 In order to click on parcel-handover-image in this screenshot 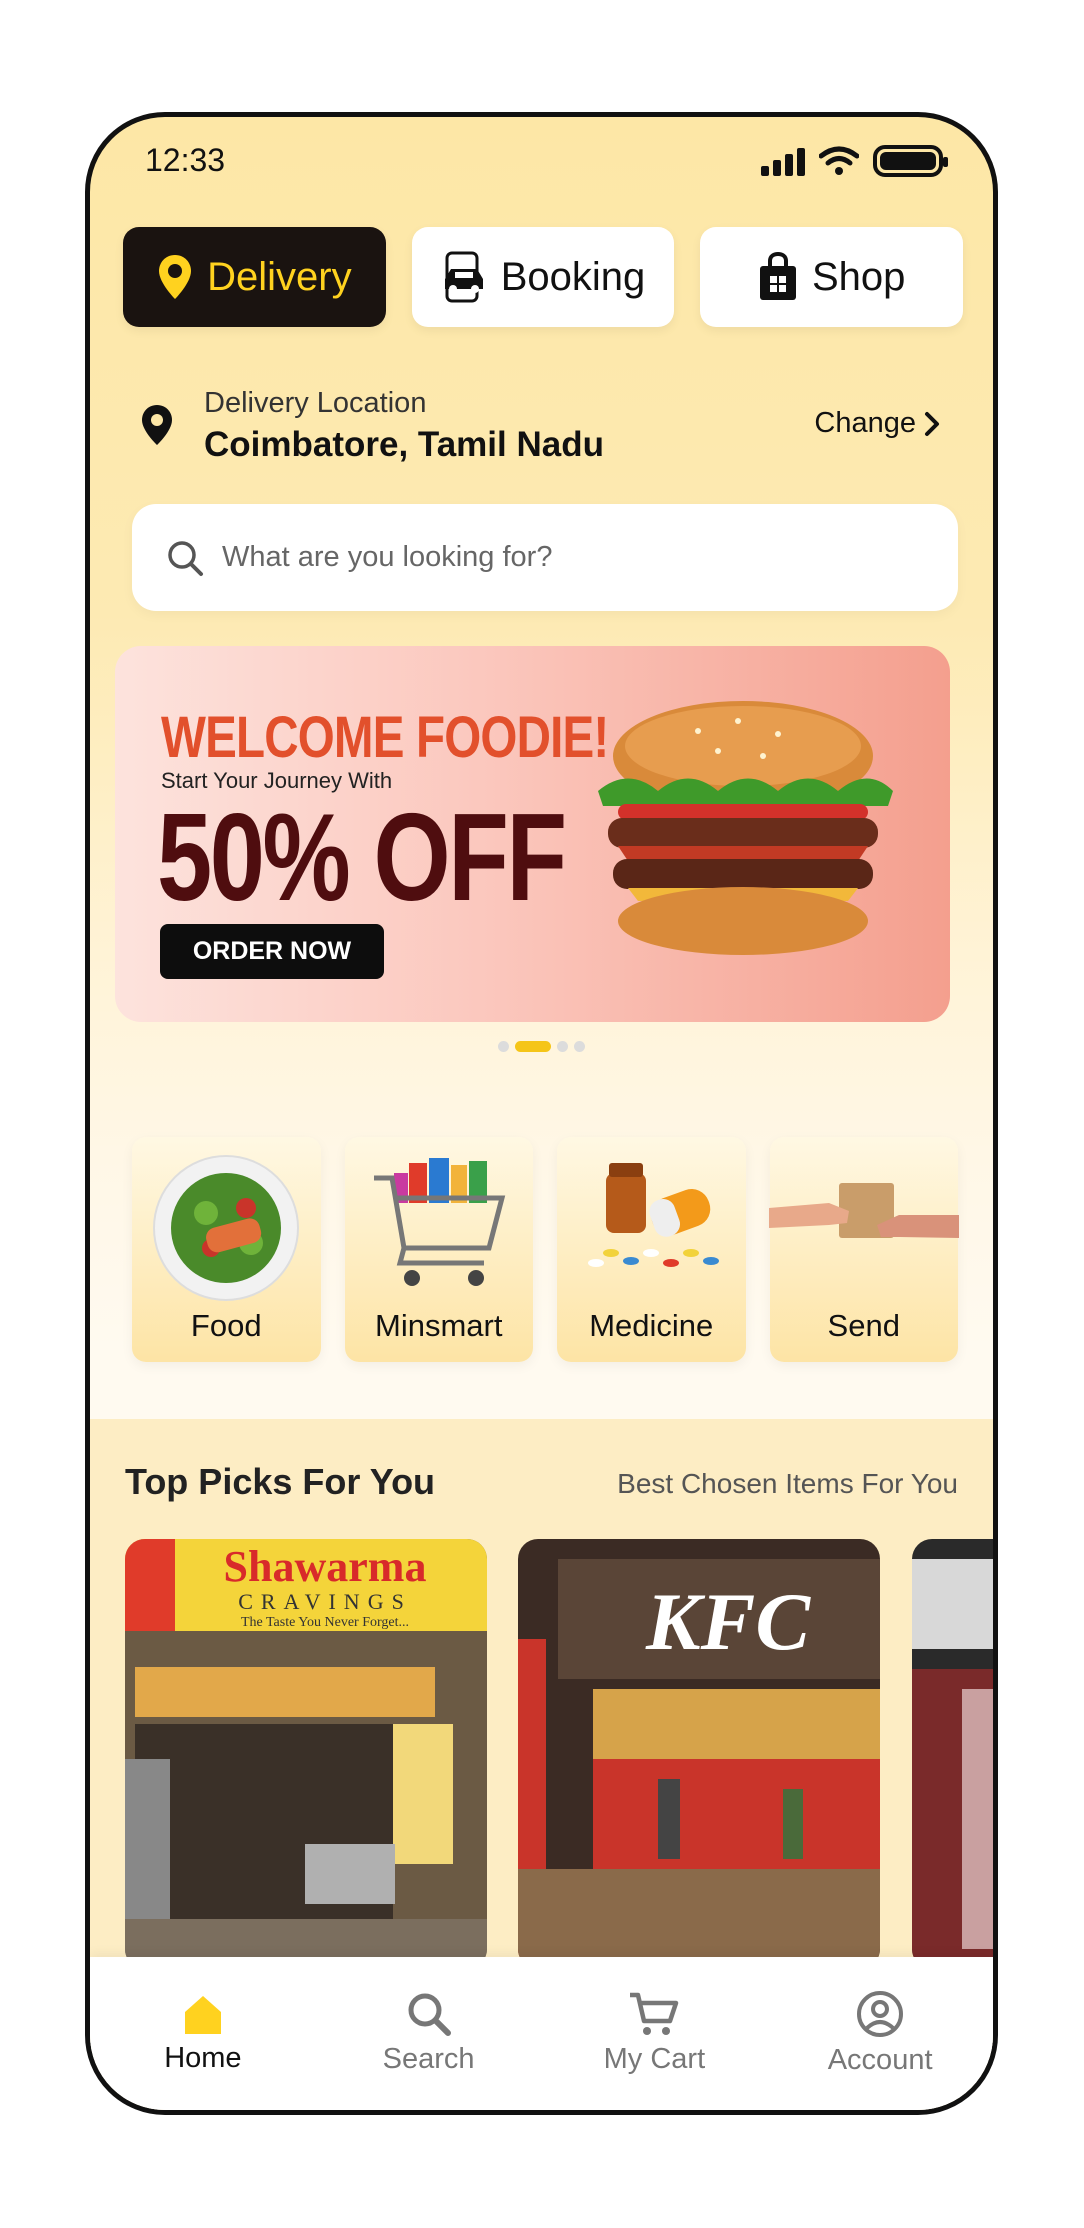, I will do `click(863, 1210)`.